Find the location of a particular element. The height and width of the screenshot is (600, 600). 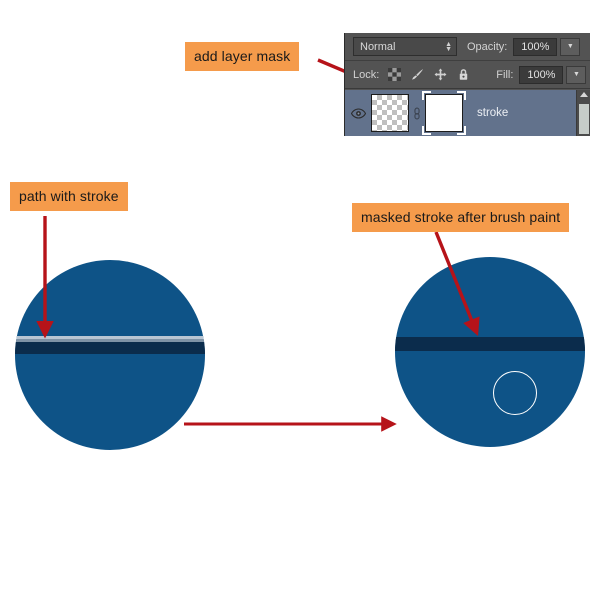

mask-selection-corner-tl is located at coordinates (426, 95).